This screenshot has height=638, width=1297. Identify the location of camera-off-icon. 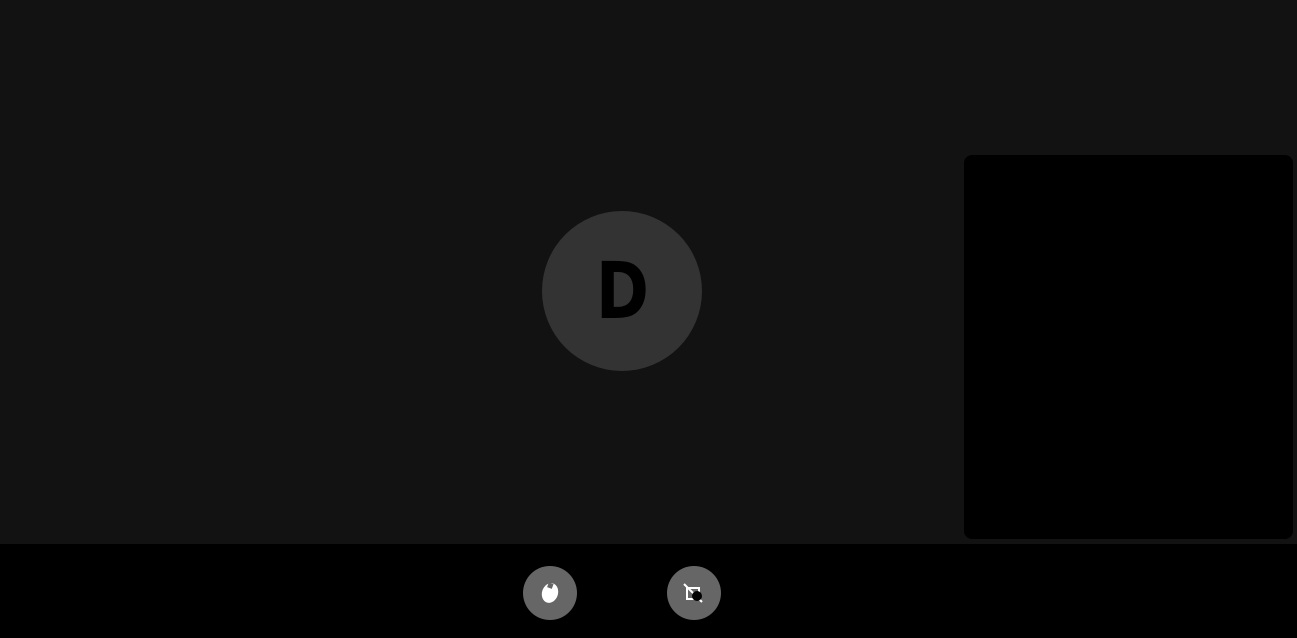
(694, 593).